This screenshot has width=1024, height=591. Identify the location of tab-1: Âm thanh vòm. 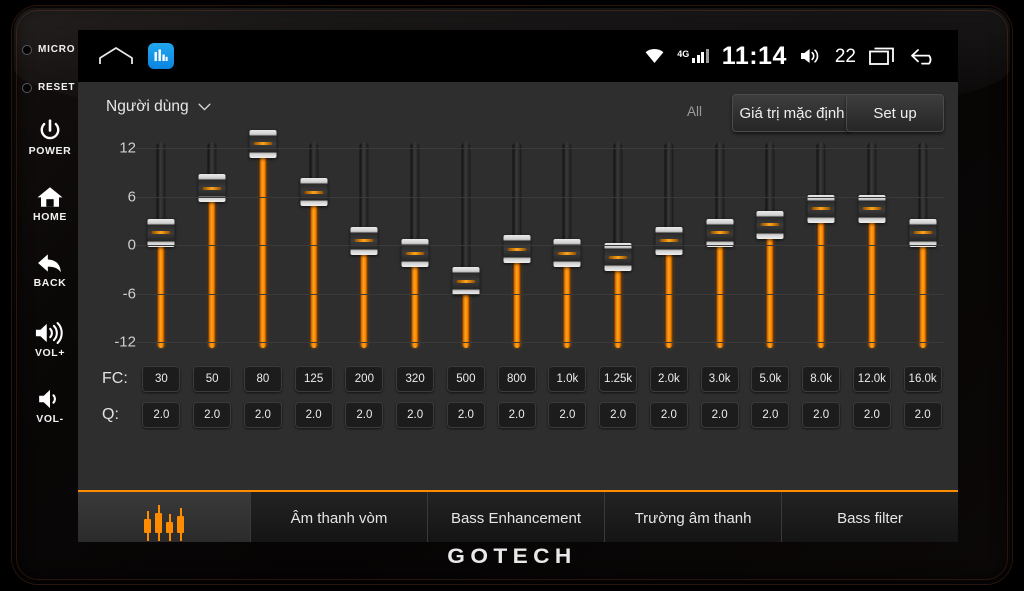
(339, 517).